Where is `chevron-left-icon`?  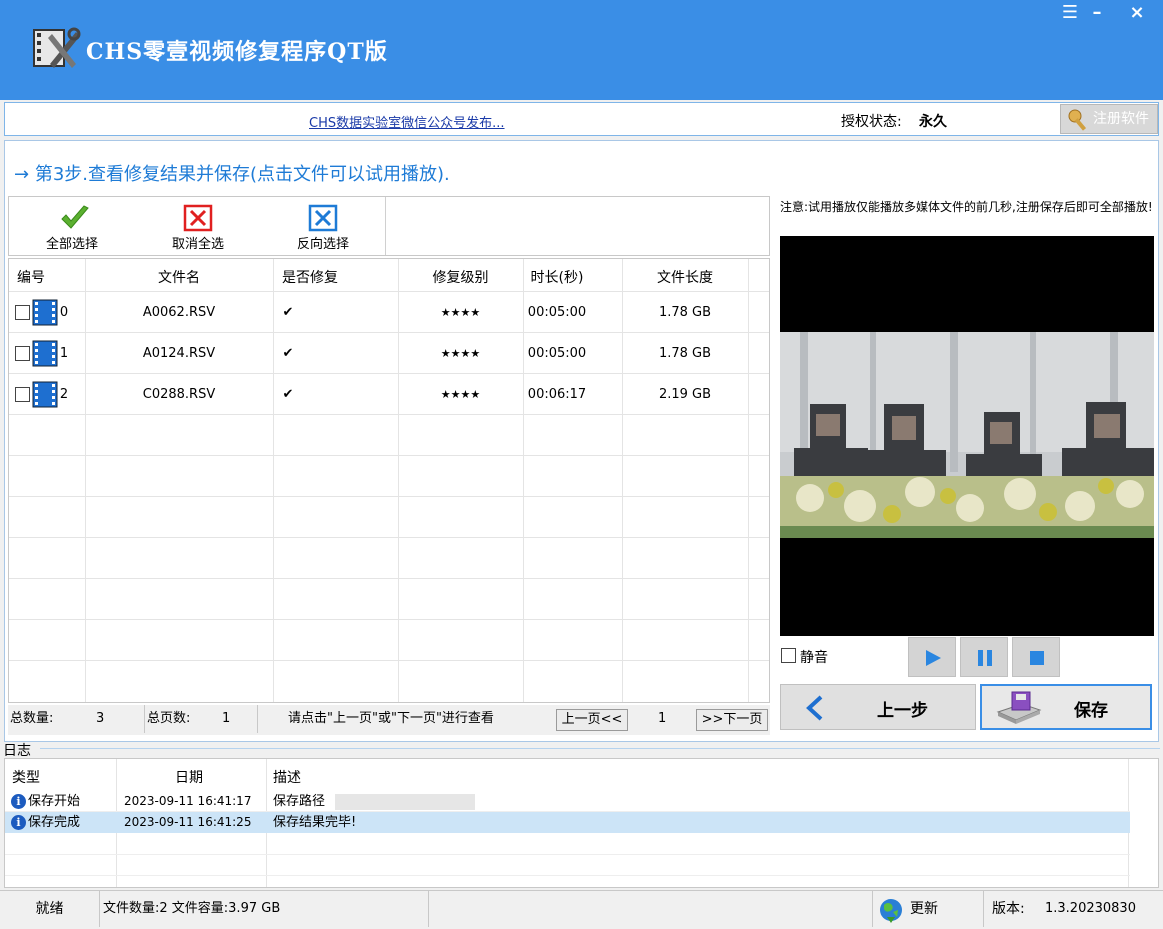
chevron-left-icon is located at coordinates (814, 708).